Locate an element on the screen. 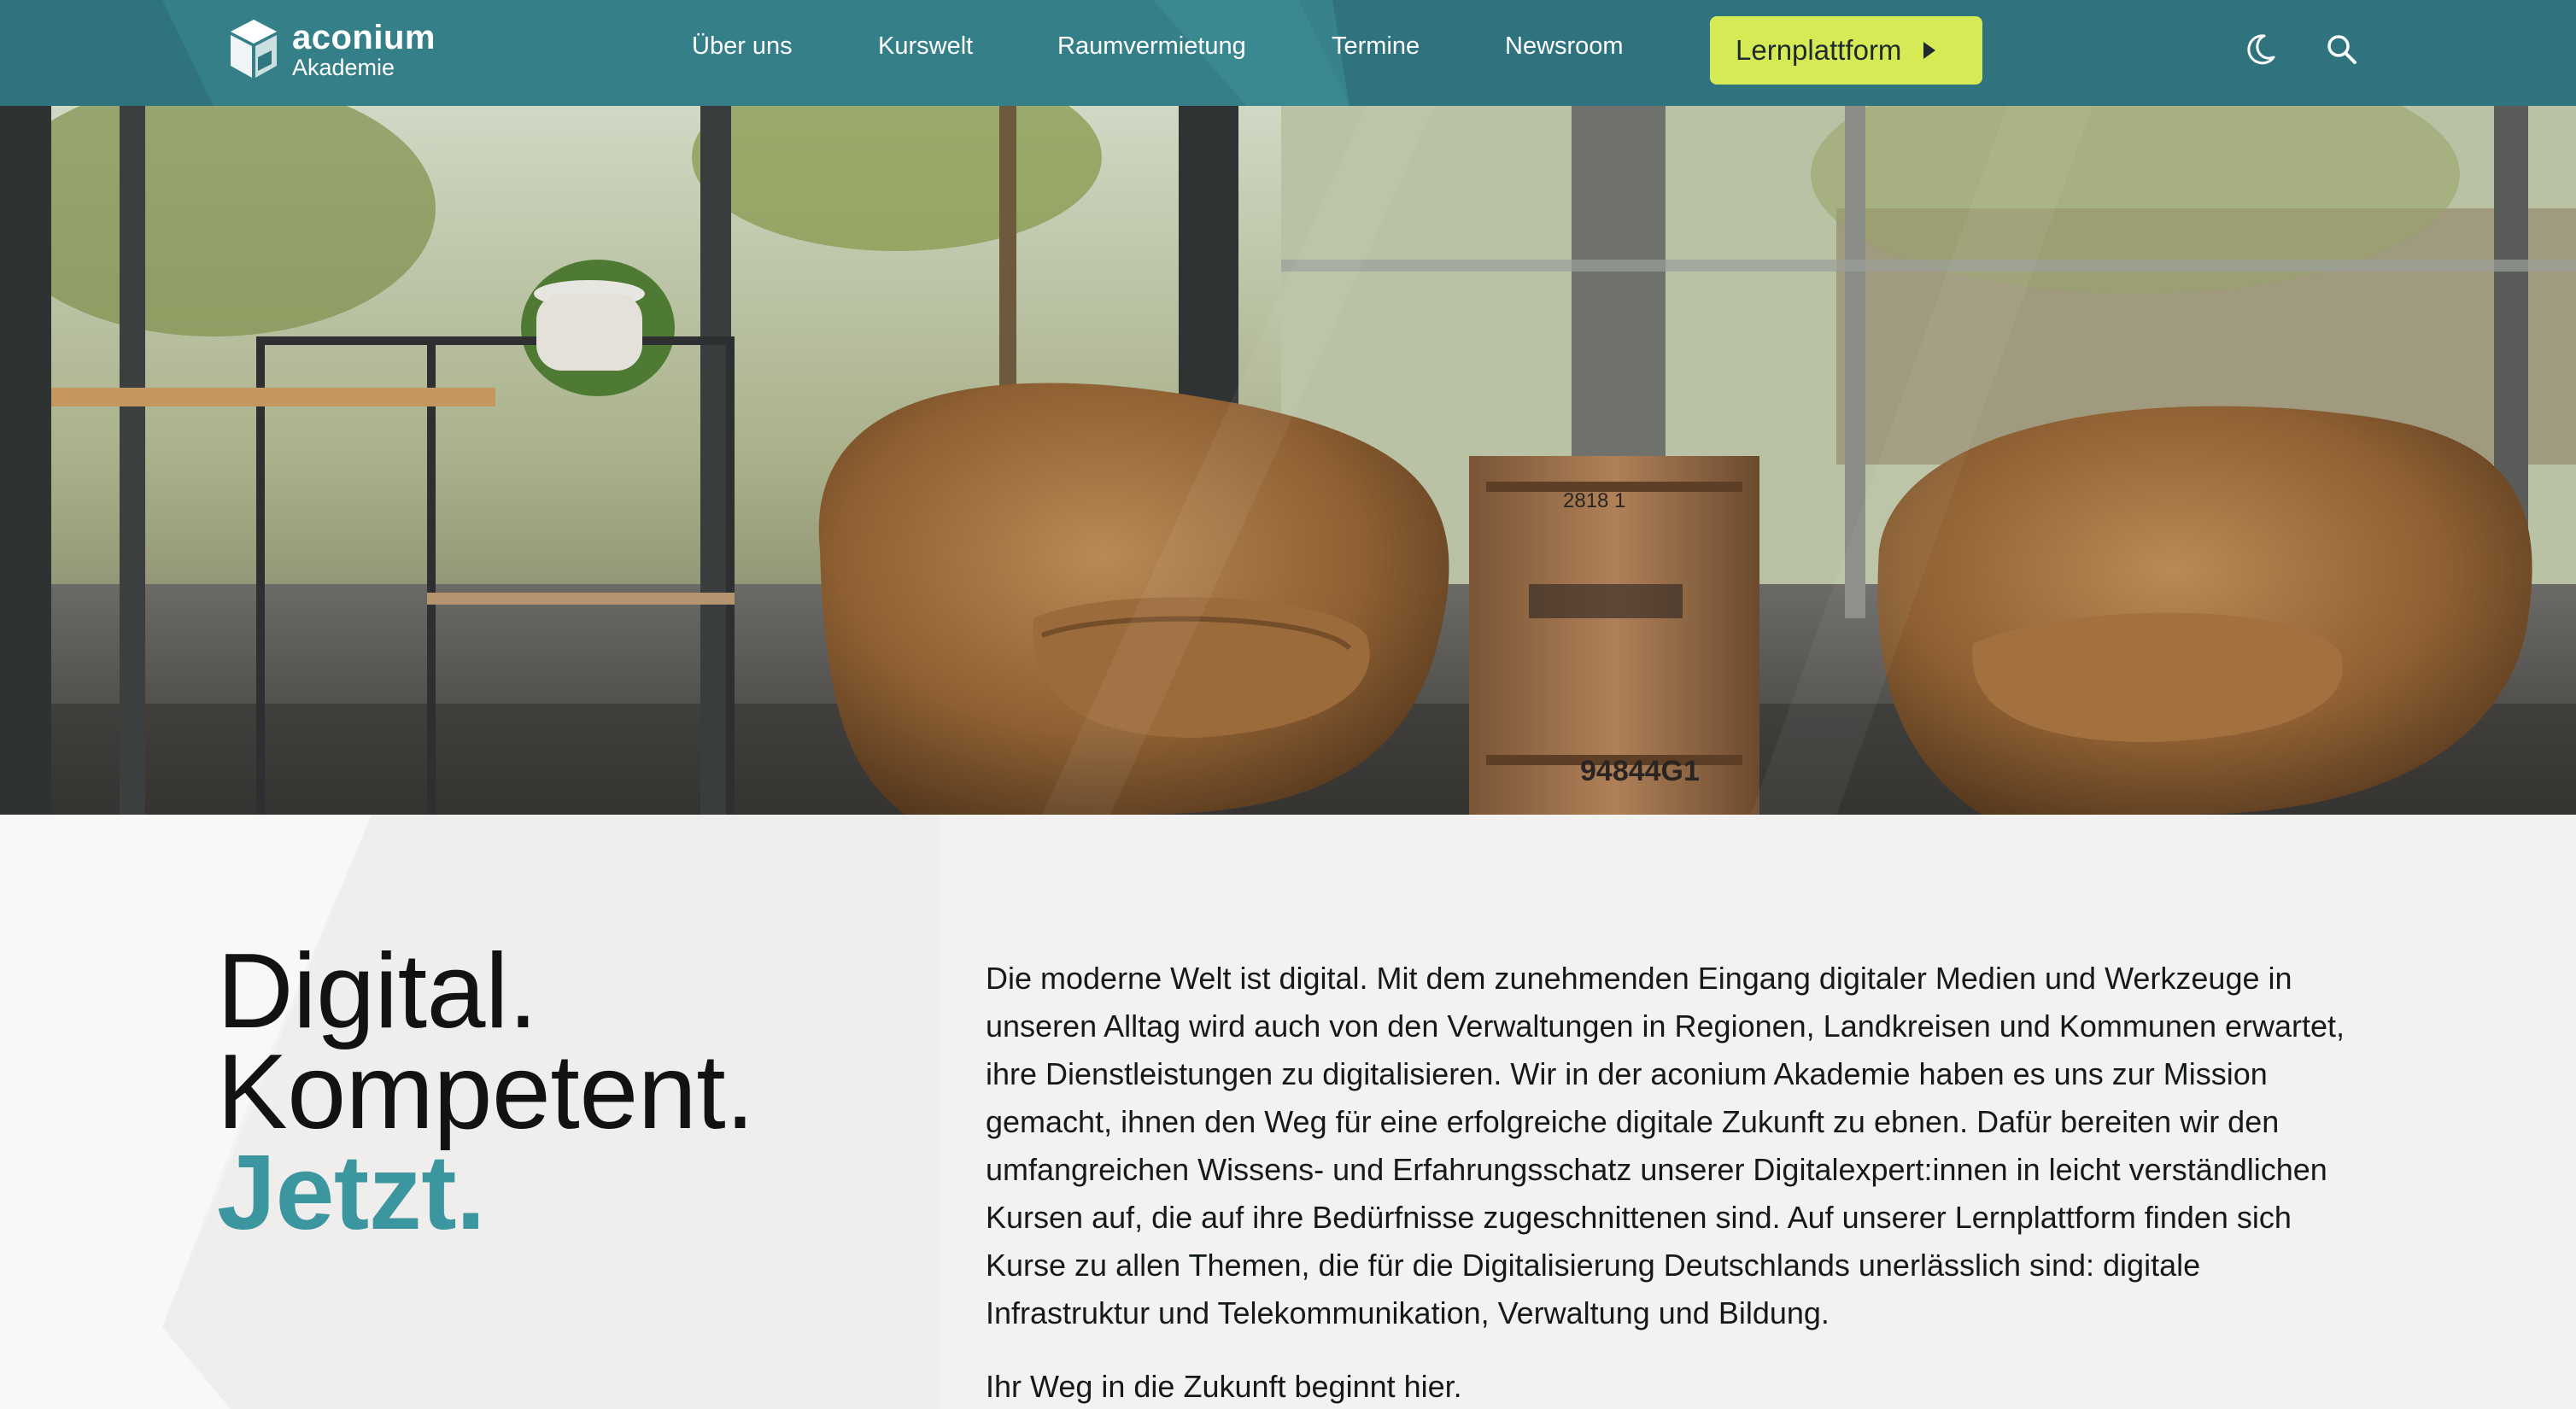 The height and width of the screenshot is (1409, 2576). brand-logo: aconium Akademie is located at coordinates (331, 49).